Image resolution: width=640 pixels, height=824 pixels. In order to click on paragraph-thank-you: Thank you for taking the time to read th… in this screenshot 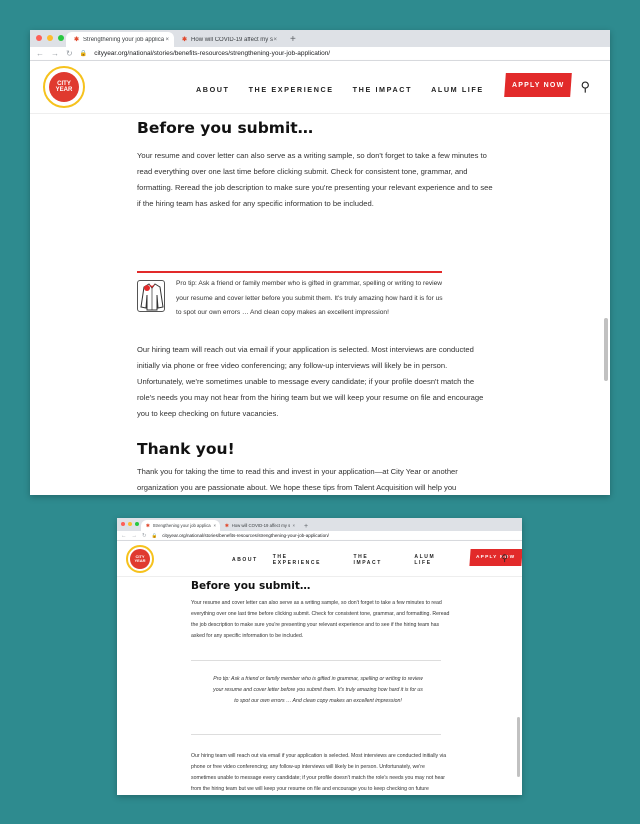, I will do `click(297, 479)`.